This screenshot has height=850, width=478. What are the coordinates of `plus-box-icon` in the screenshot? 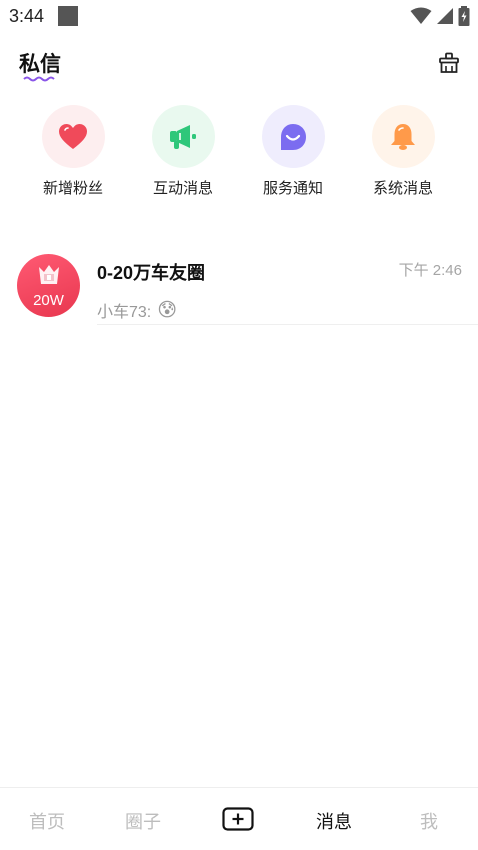 It's located at (238, 819).